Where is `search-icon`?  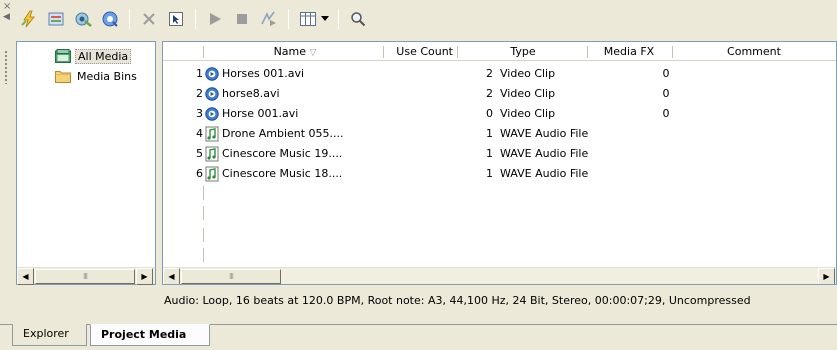
search-icon is located at coordinates (358, 19).